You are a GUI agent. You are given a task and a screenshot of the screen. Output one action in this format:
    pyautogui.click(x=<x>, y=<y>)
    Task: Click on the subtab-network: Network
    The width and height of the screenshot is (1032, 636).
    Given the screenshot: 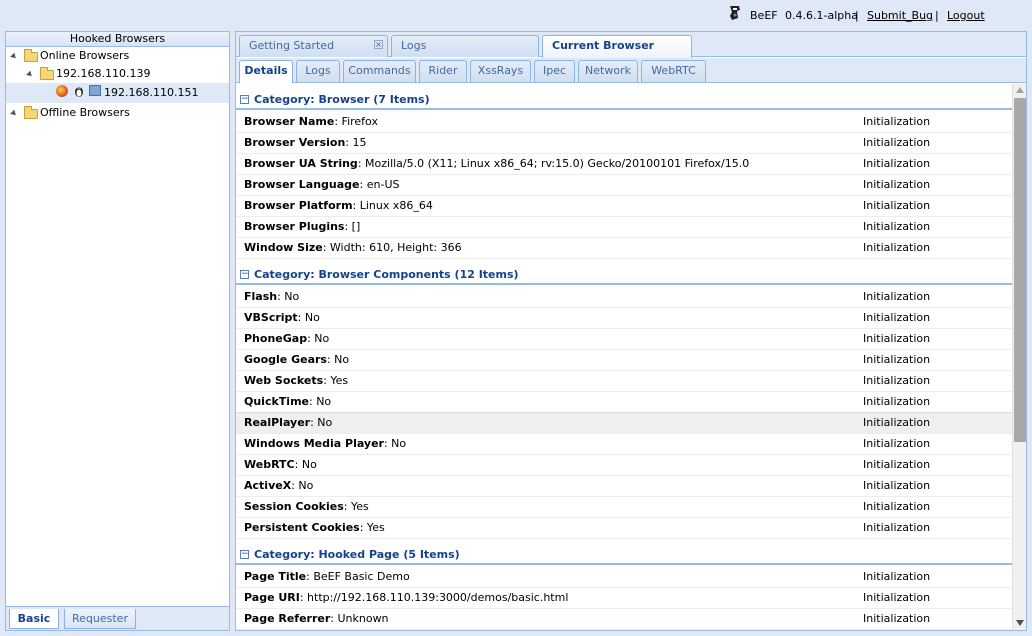 What is the action you would take?
    pyautogui.click(x=608, y=71)
    